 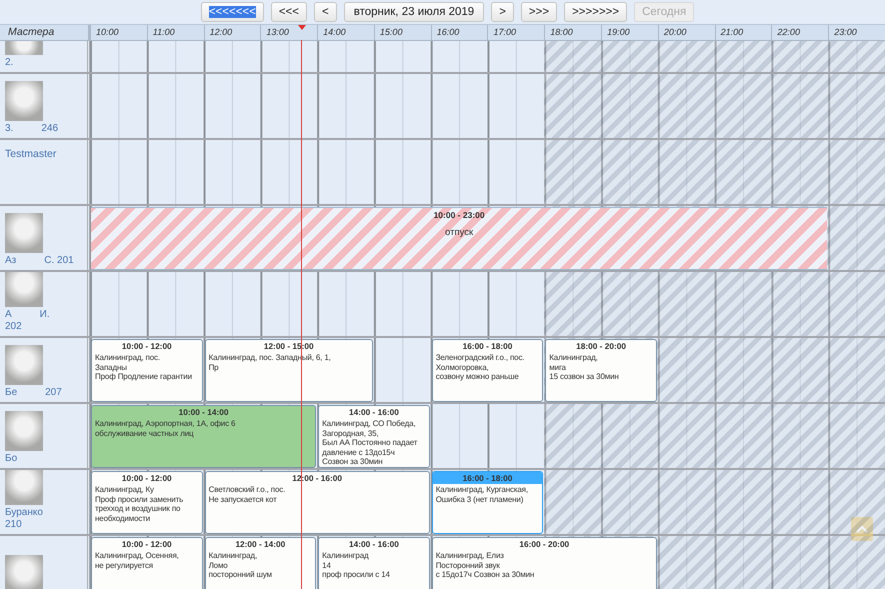 I want to click on current-time-marker, so click(x=302, y=27).